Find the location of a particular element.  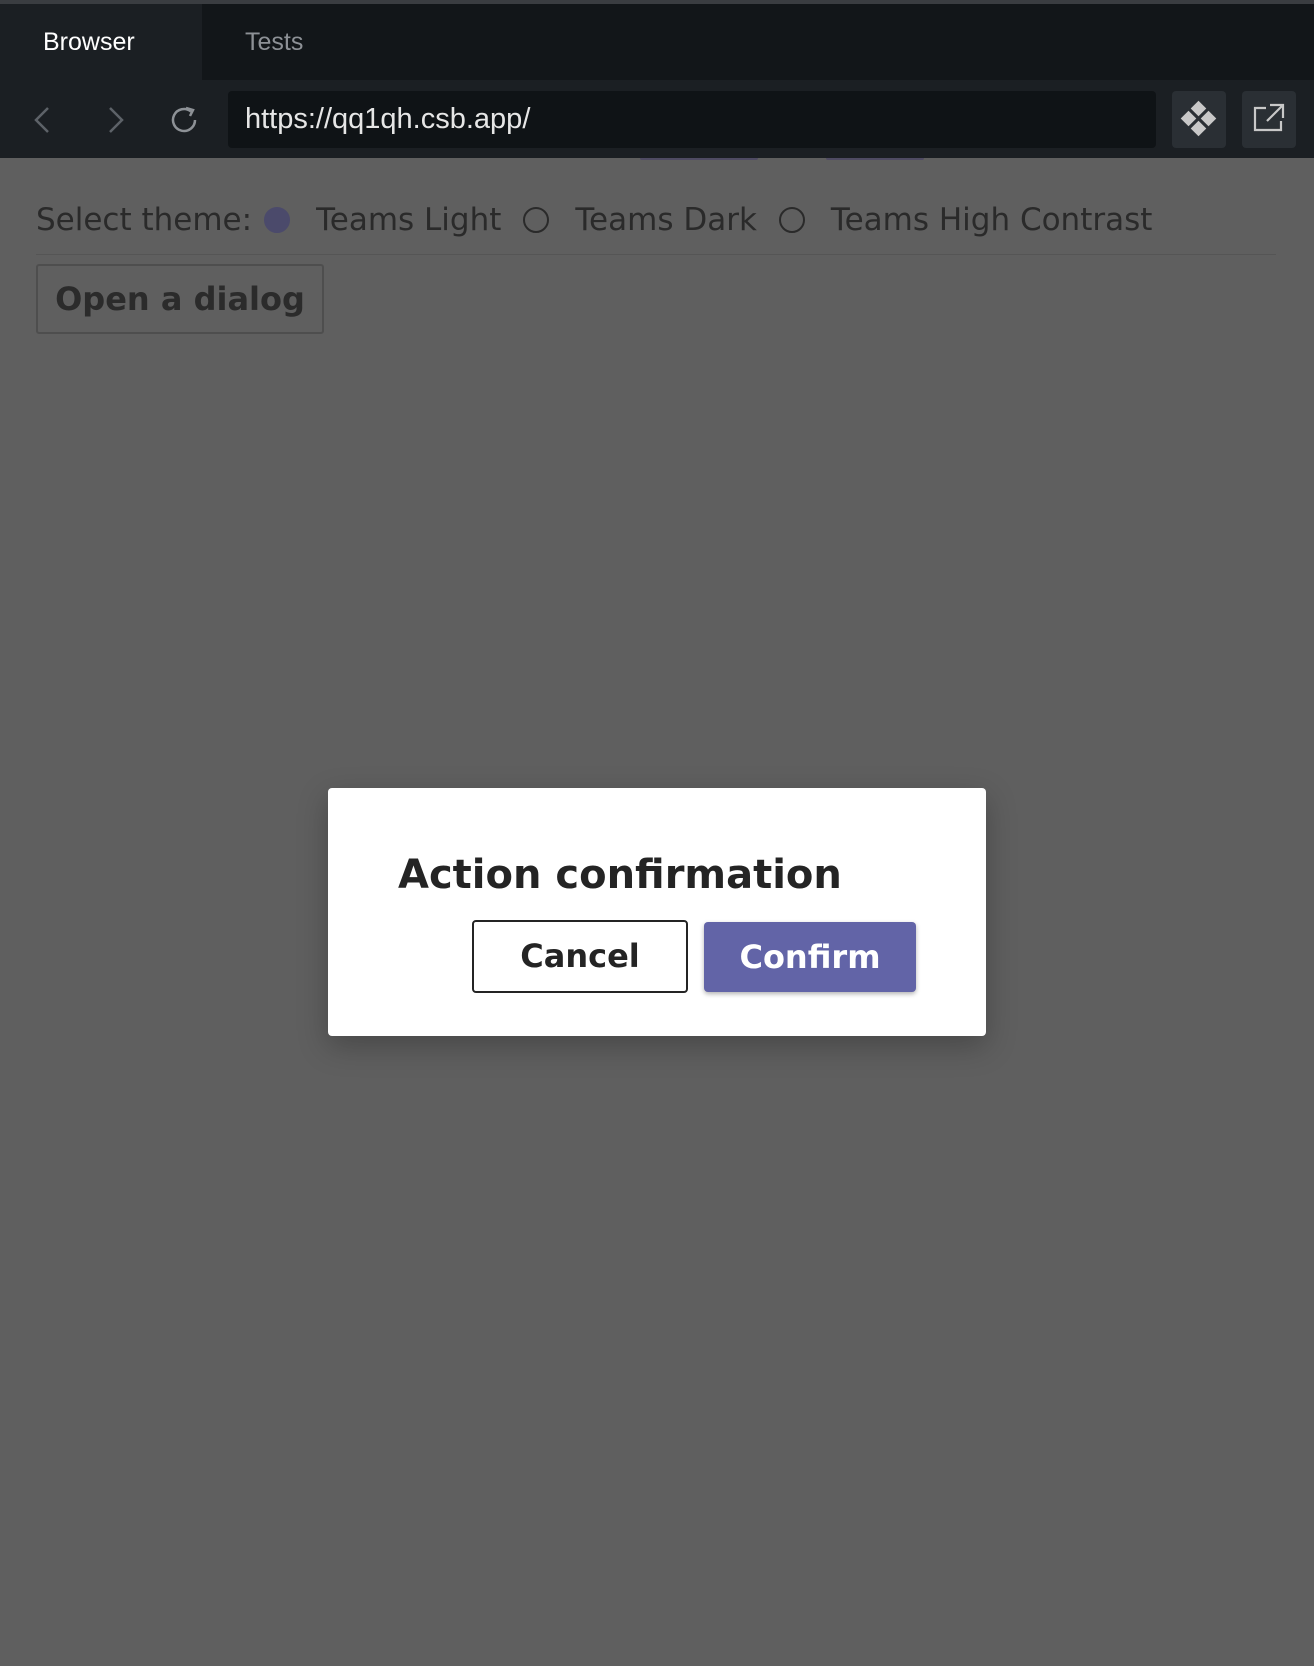

theme-label: Select theme: is located at coordinates (144, 220).